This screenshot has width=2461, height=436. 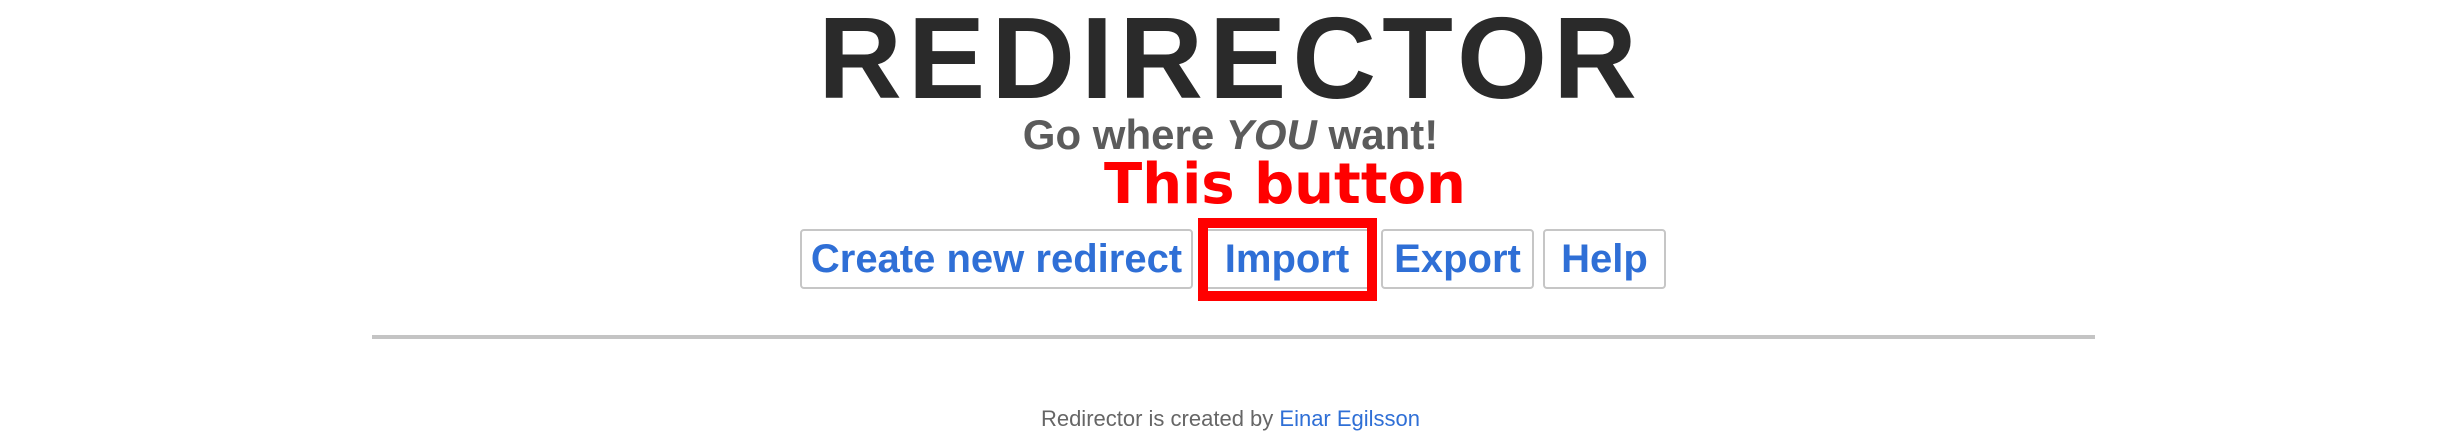 I want to click on import-button: Import, so click(x=1287, y=259).